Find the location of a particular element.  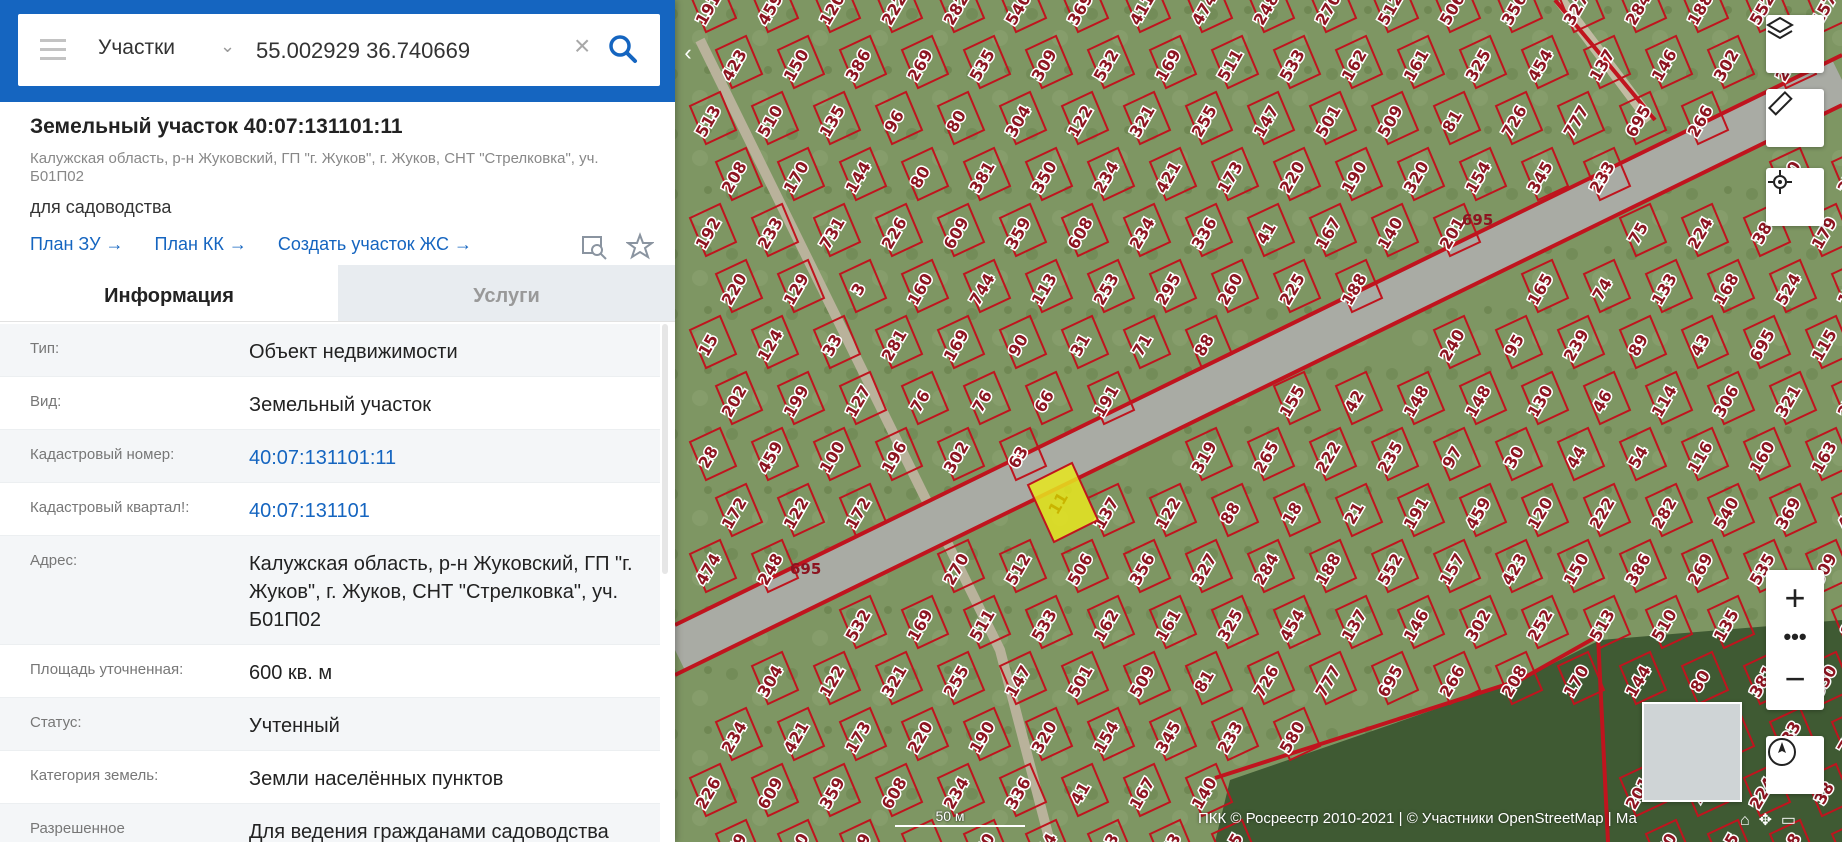

locate-small-icon: ✥ is located at coordinates (1765, 820).